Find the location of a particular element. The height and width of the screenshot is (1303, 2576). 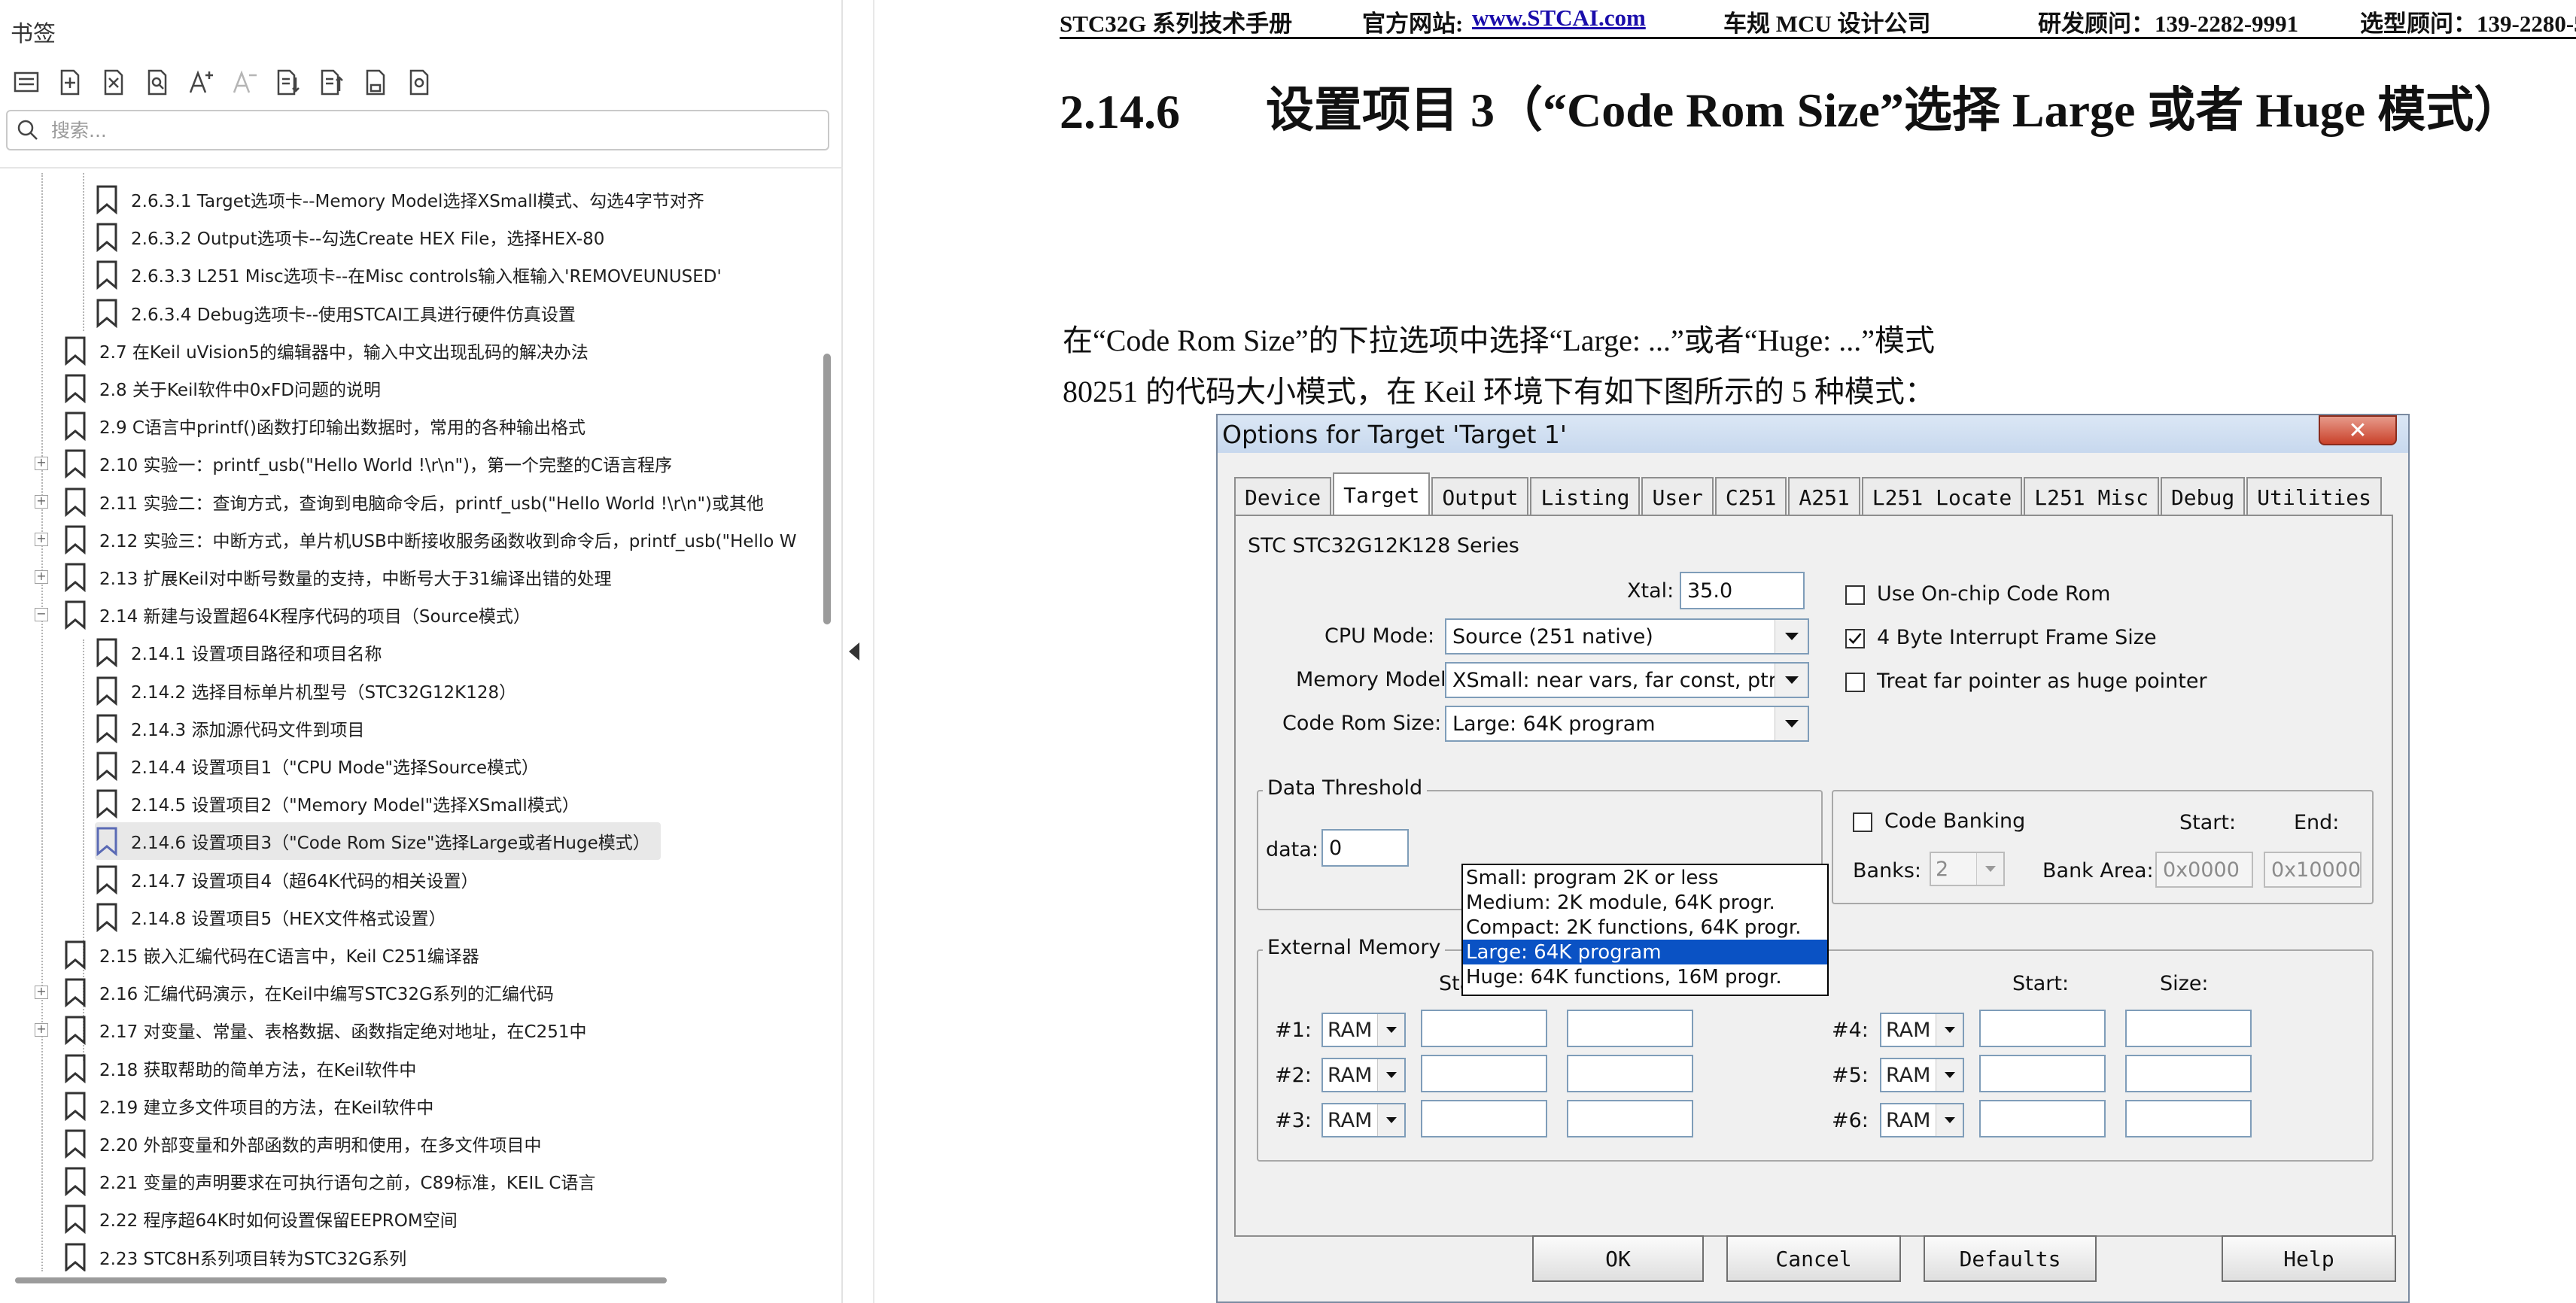

bookmark-item: 2.14 新建与设置超64K程序代码的项目（Source模式） is located at coordinates (297, 614).